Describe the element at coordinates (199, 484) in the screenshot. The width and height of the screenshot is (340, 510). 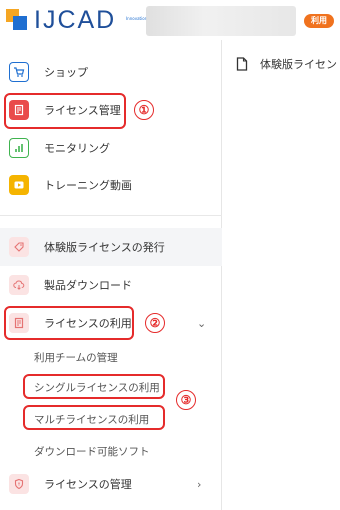
I see `chevron-right-icon: ›` at that location.